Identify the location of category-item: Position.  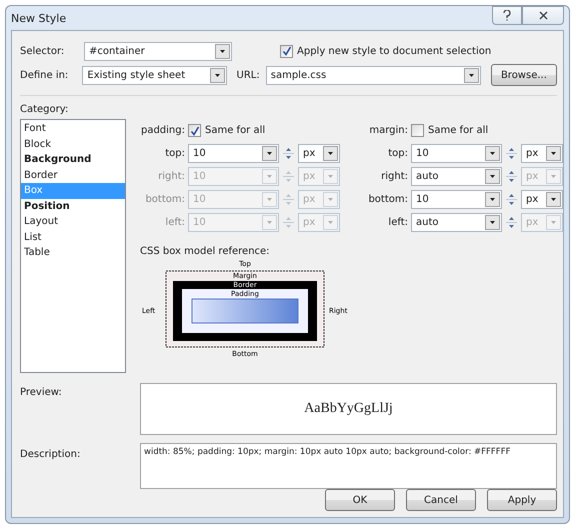
(73, 206).